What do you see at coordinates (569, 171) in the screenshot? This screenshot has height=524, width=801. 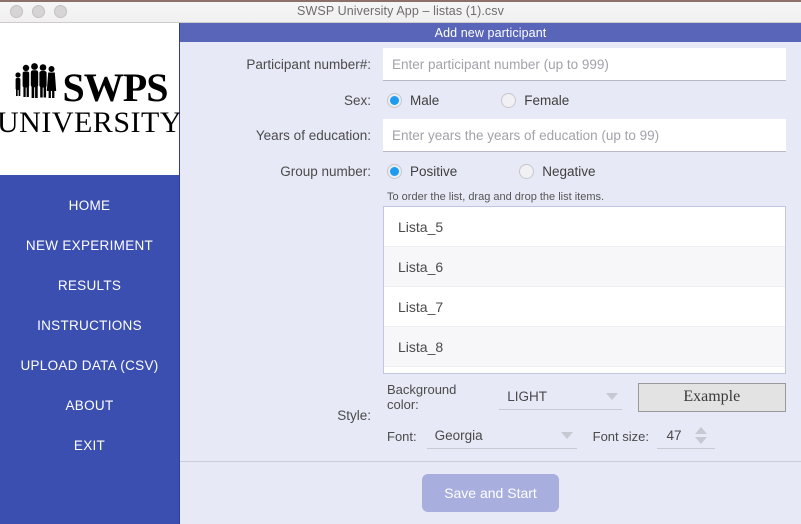 I see `group-option-negative-label: Negative` at bounding box center [569, 171].